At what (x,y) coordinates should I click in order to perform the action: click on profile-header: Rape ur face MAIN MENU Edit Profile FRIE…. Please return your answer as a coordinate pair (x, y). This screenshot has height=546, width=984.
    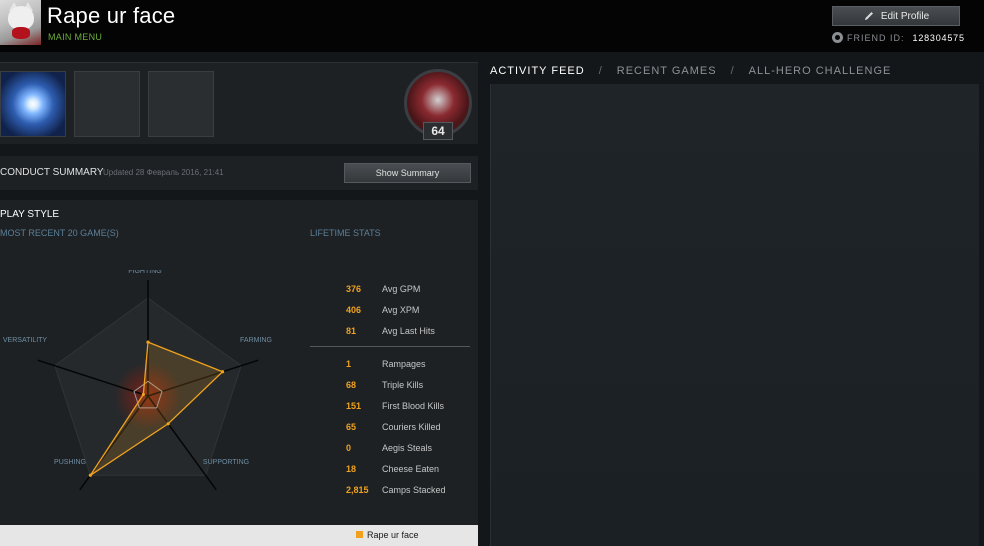
    Looking at the image, I should click on (492, 26).